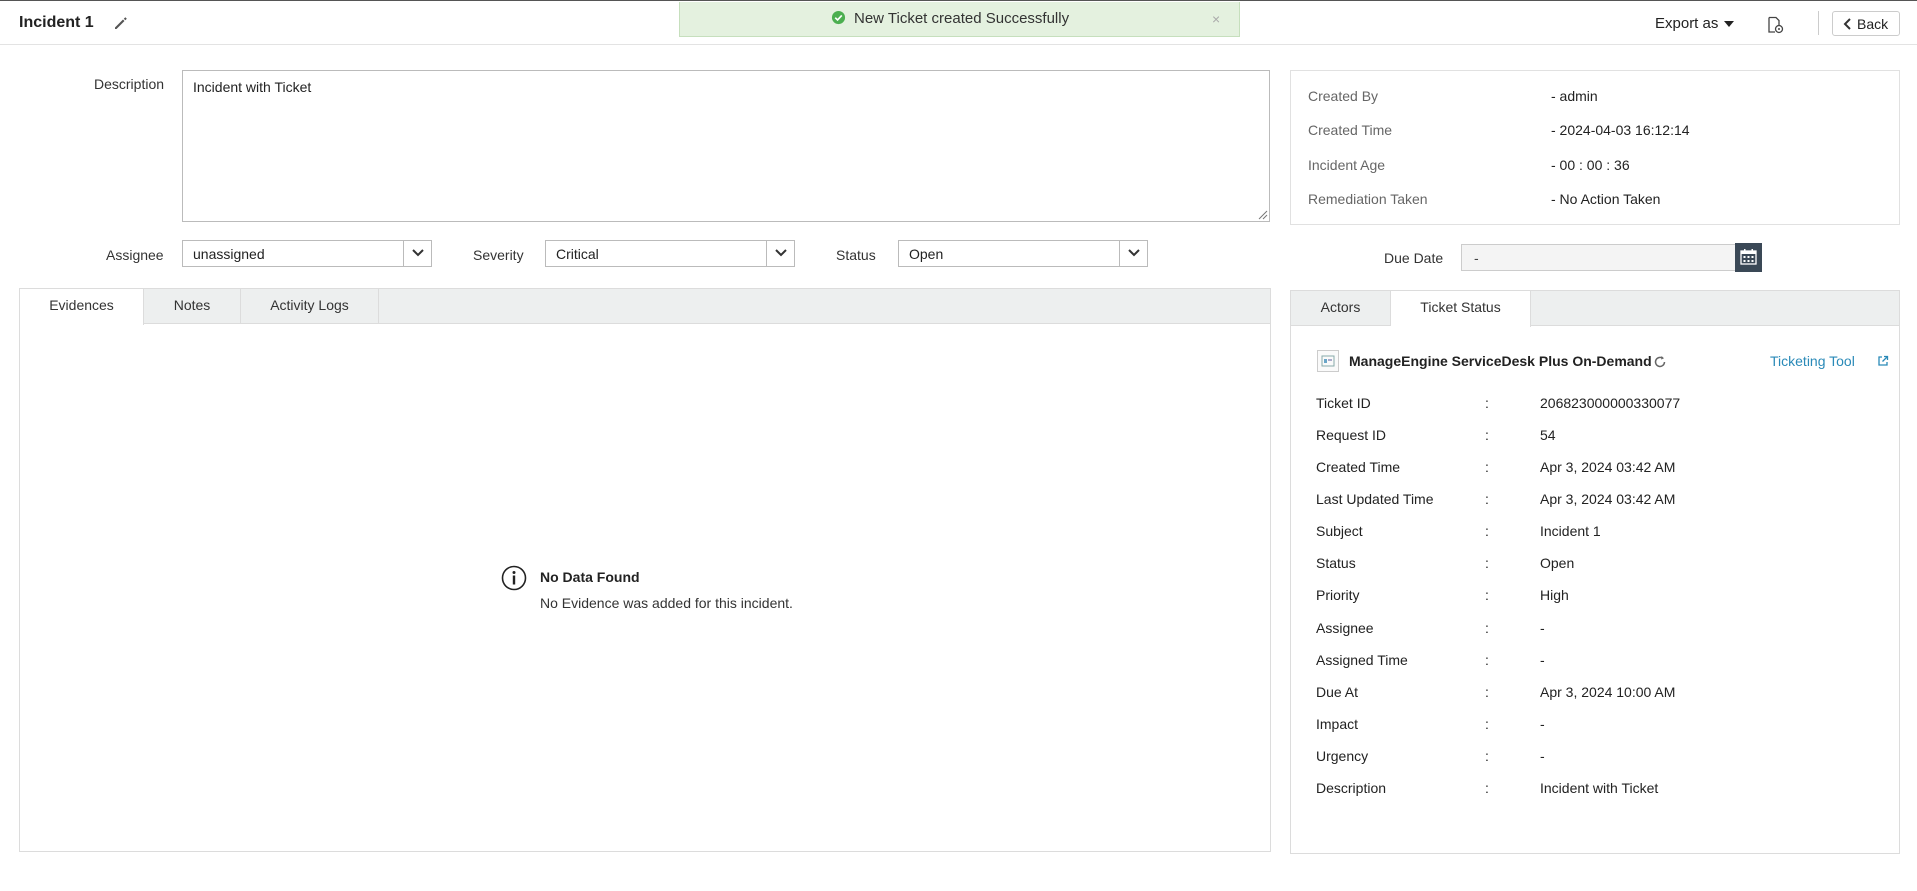 The image size is (1917, 891). I want to click on ticket-field-key: Priority, so click(1338, 595).